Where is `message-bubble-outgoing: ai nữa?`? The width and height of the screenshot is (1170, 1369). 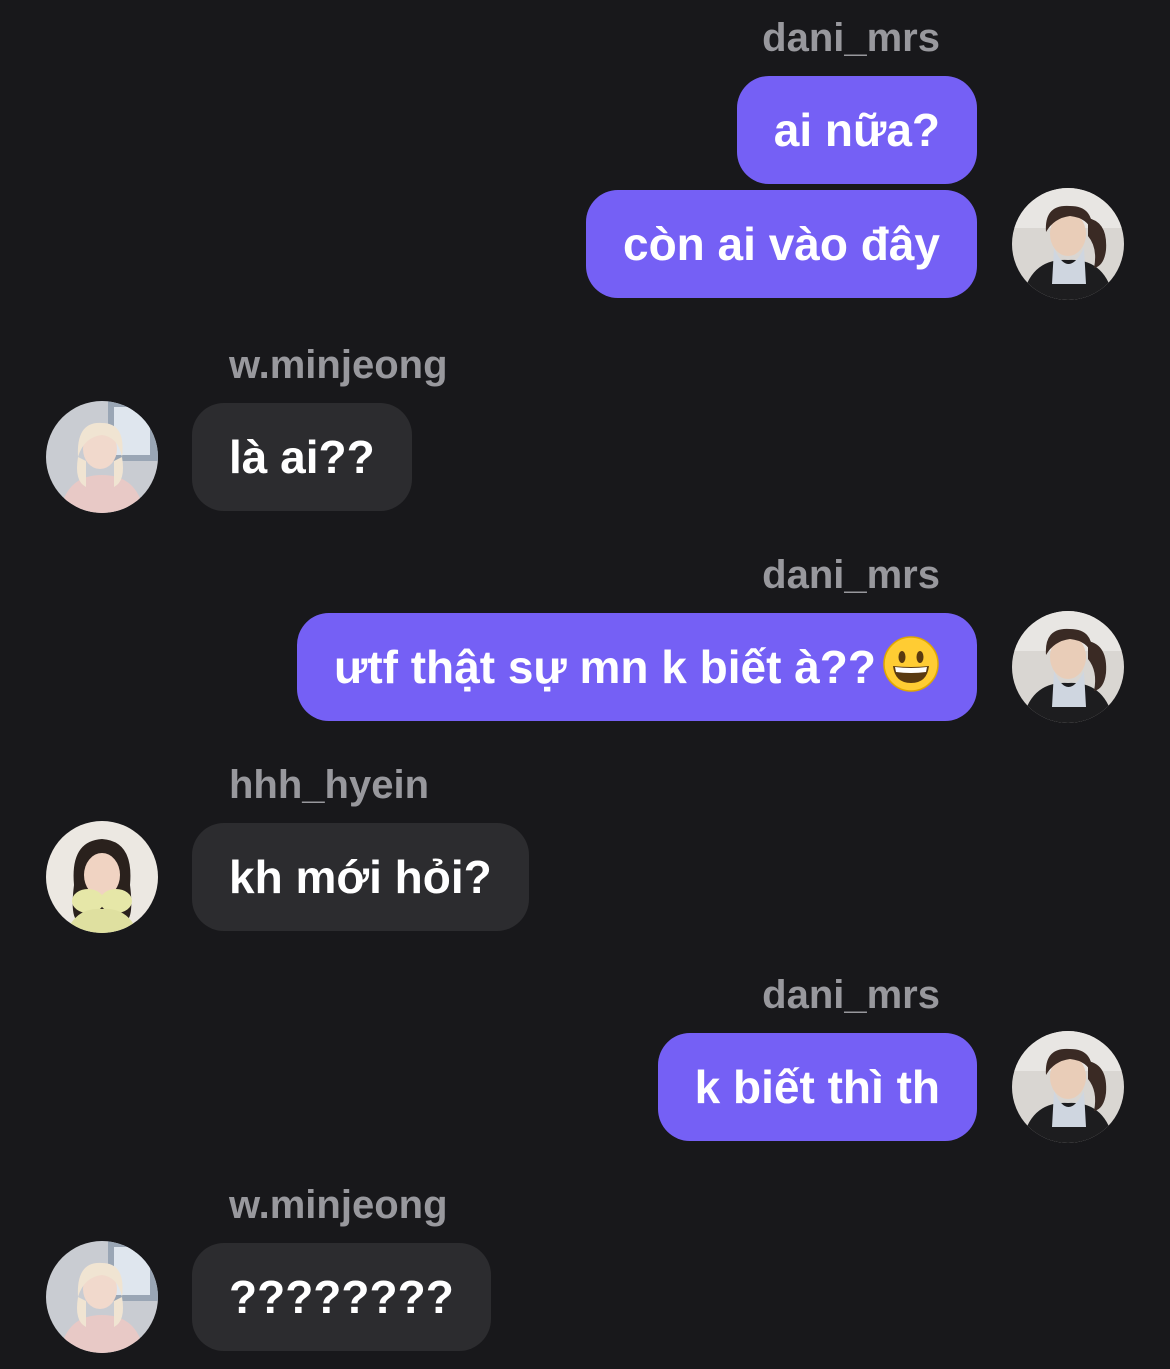
message-bubble-outgoing: ai nữa? is located at coordinates (856, 130).